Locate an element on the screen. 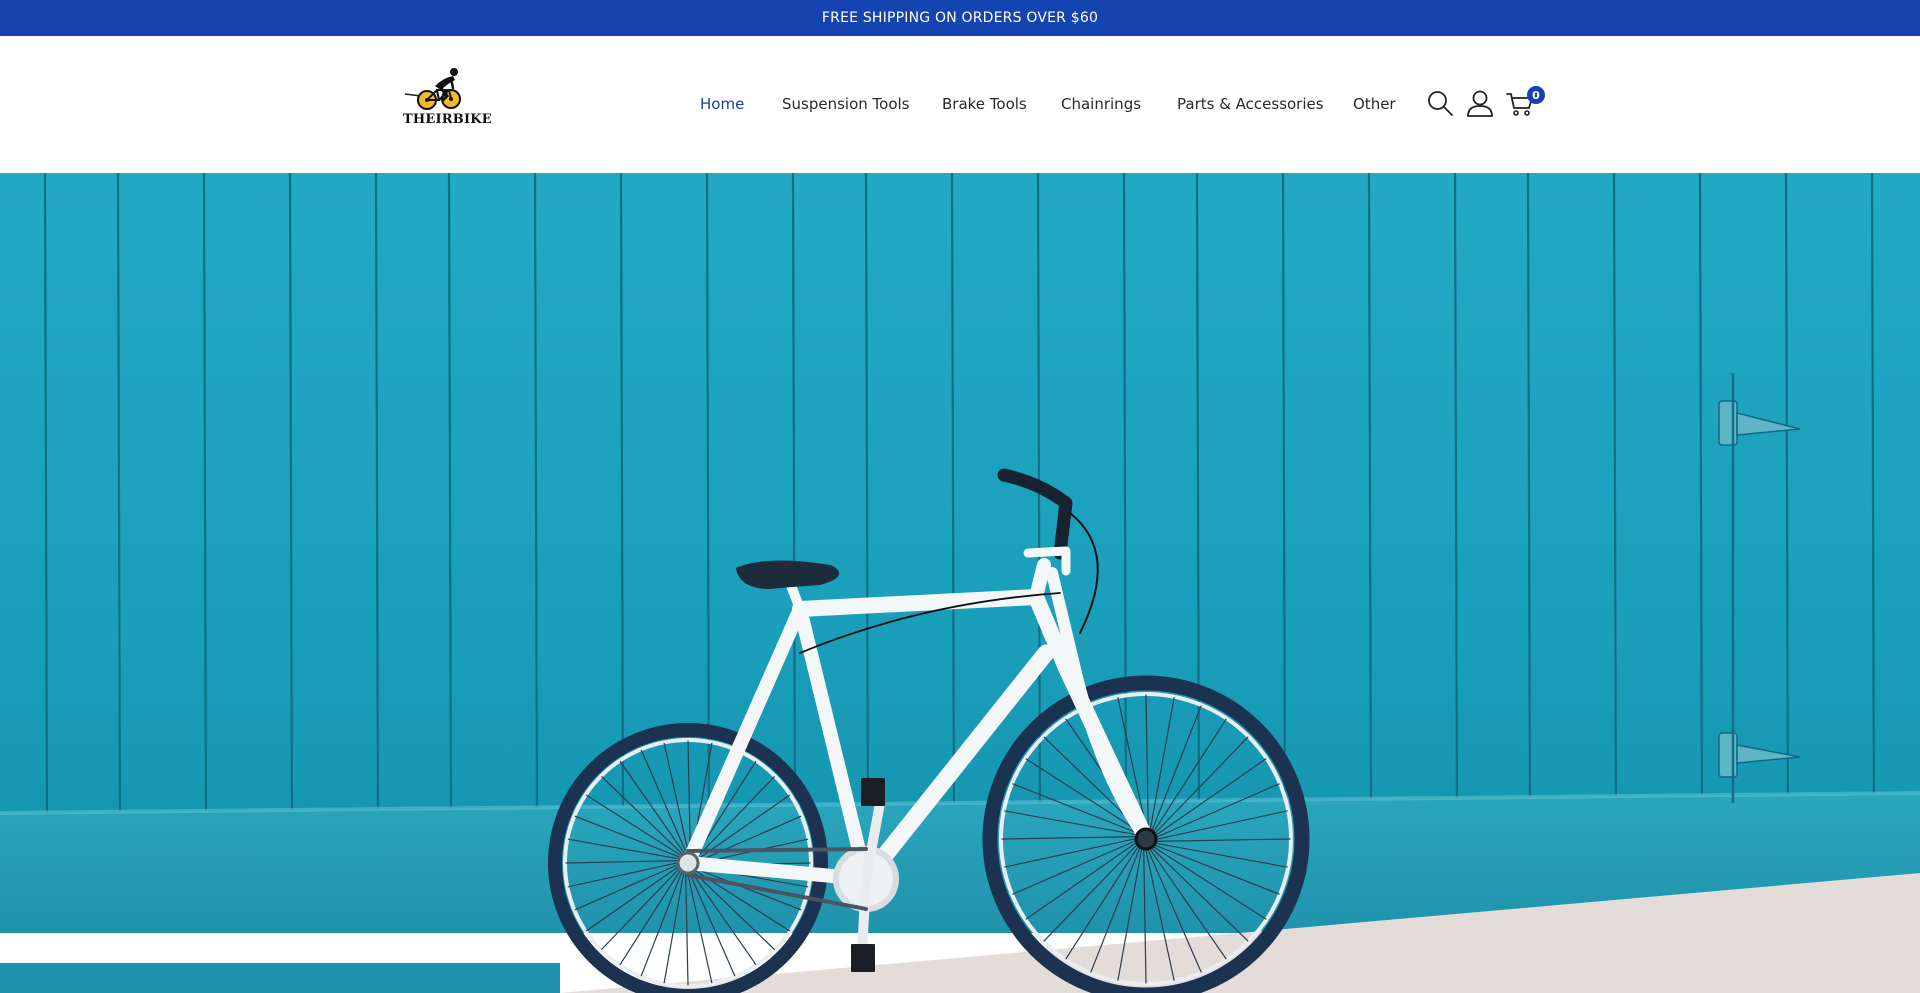 This screenshot has width=1920, height=993. search-icon is located at coordinates (1440, 103).